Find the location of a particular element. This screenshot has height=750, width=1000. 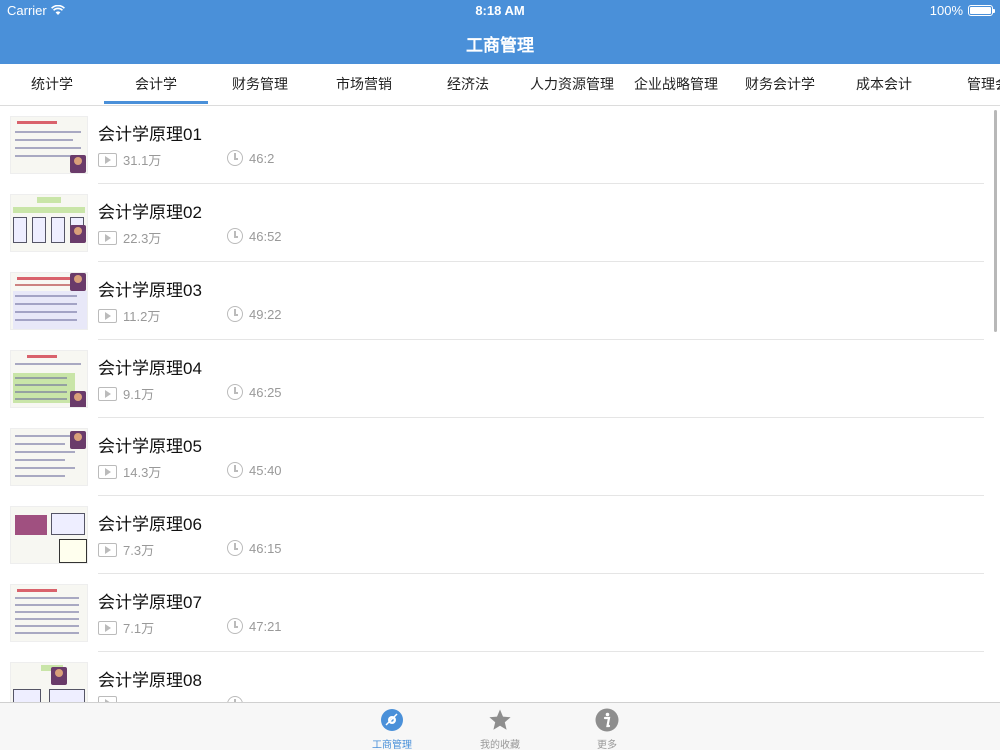

bottom-tab-bar: 工商管理 我的收藏 更多 is located at coordinates (500, 726).